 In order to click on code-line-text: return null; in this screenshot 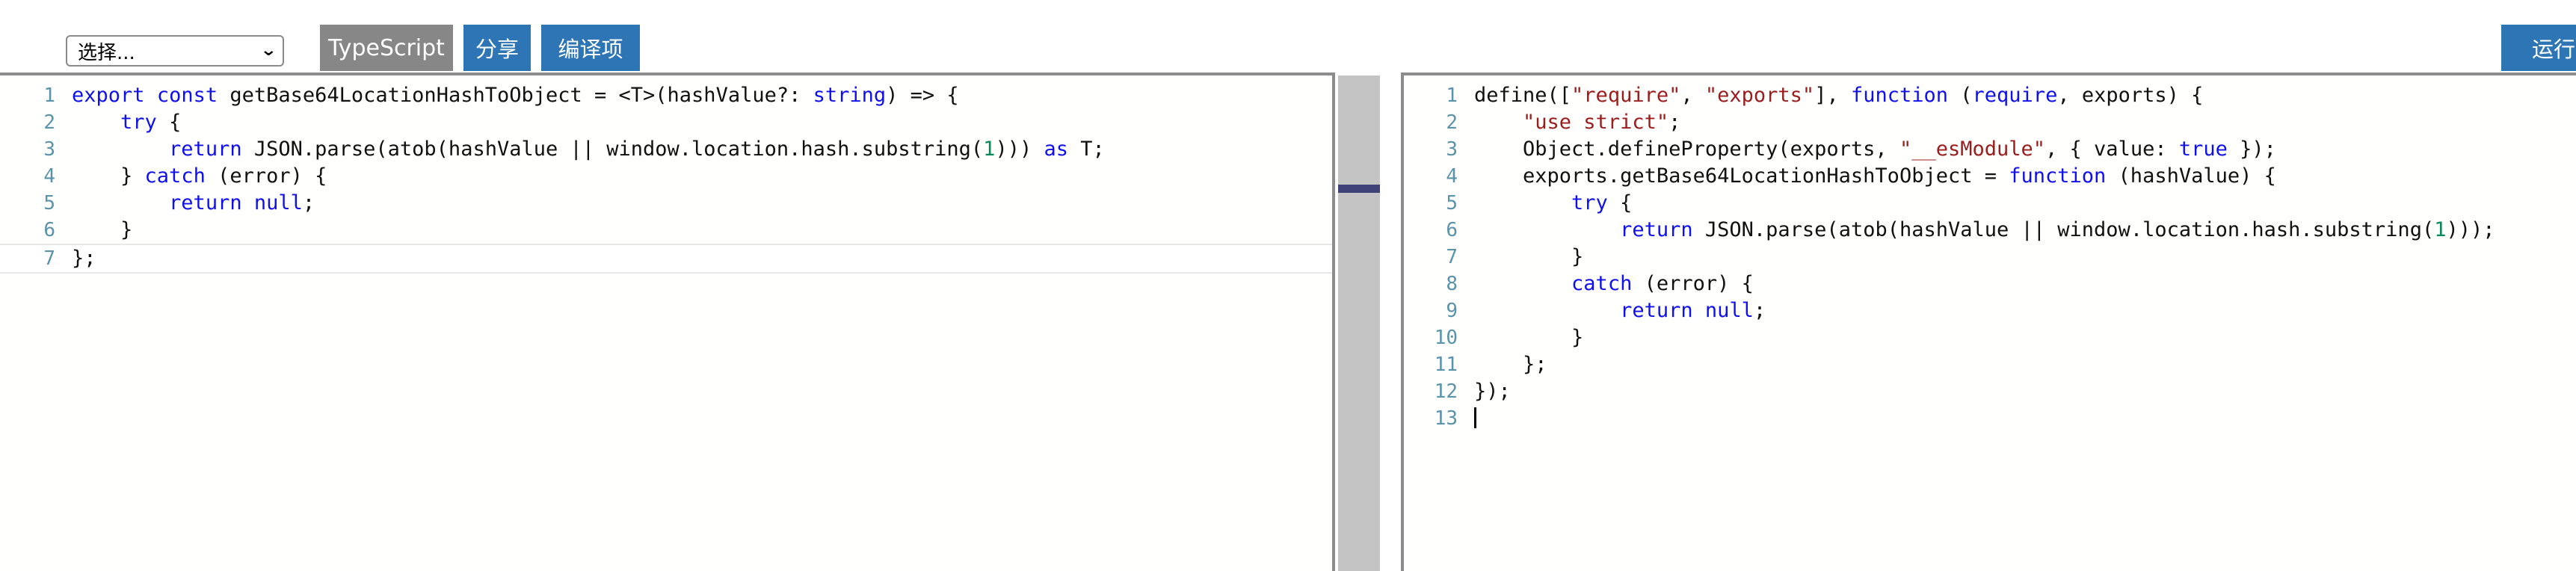, I will do `click(2025, 310)`.